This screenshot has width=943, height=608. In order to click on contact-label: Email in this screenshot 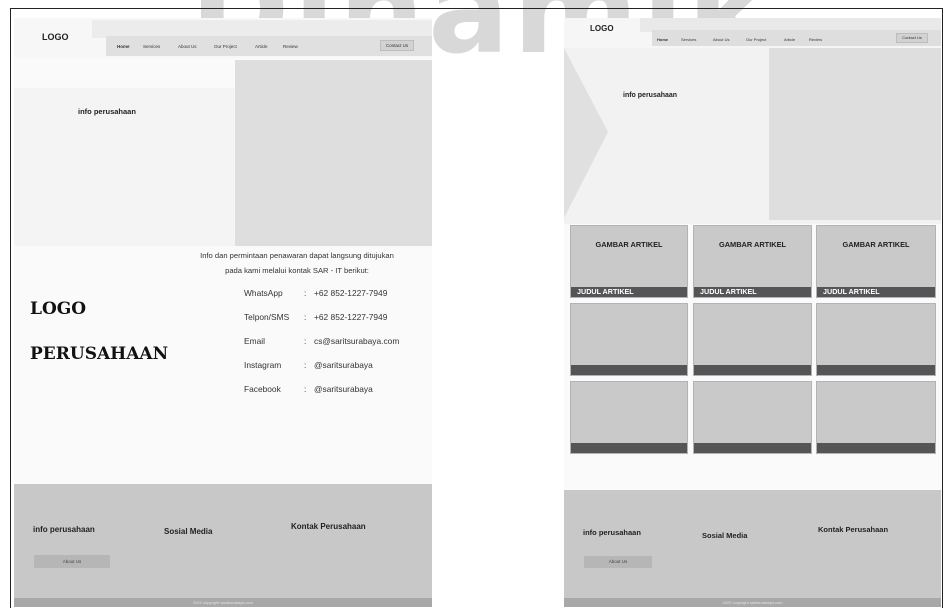, I will do `click(254, 341)`.